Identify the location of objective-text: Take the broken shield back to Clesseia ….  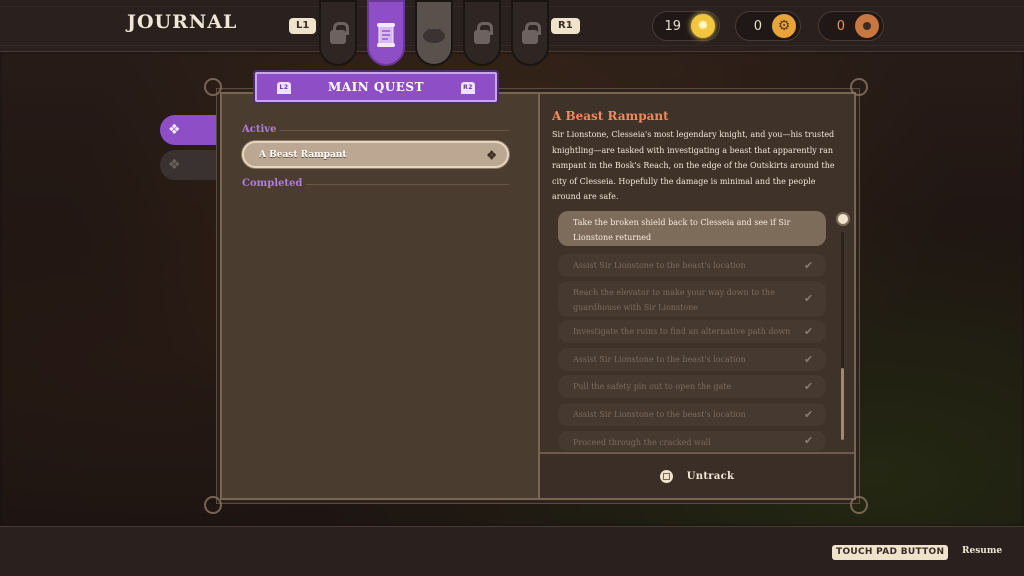
(682, 230).